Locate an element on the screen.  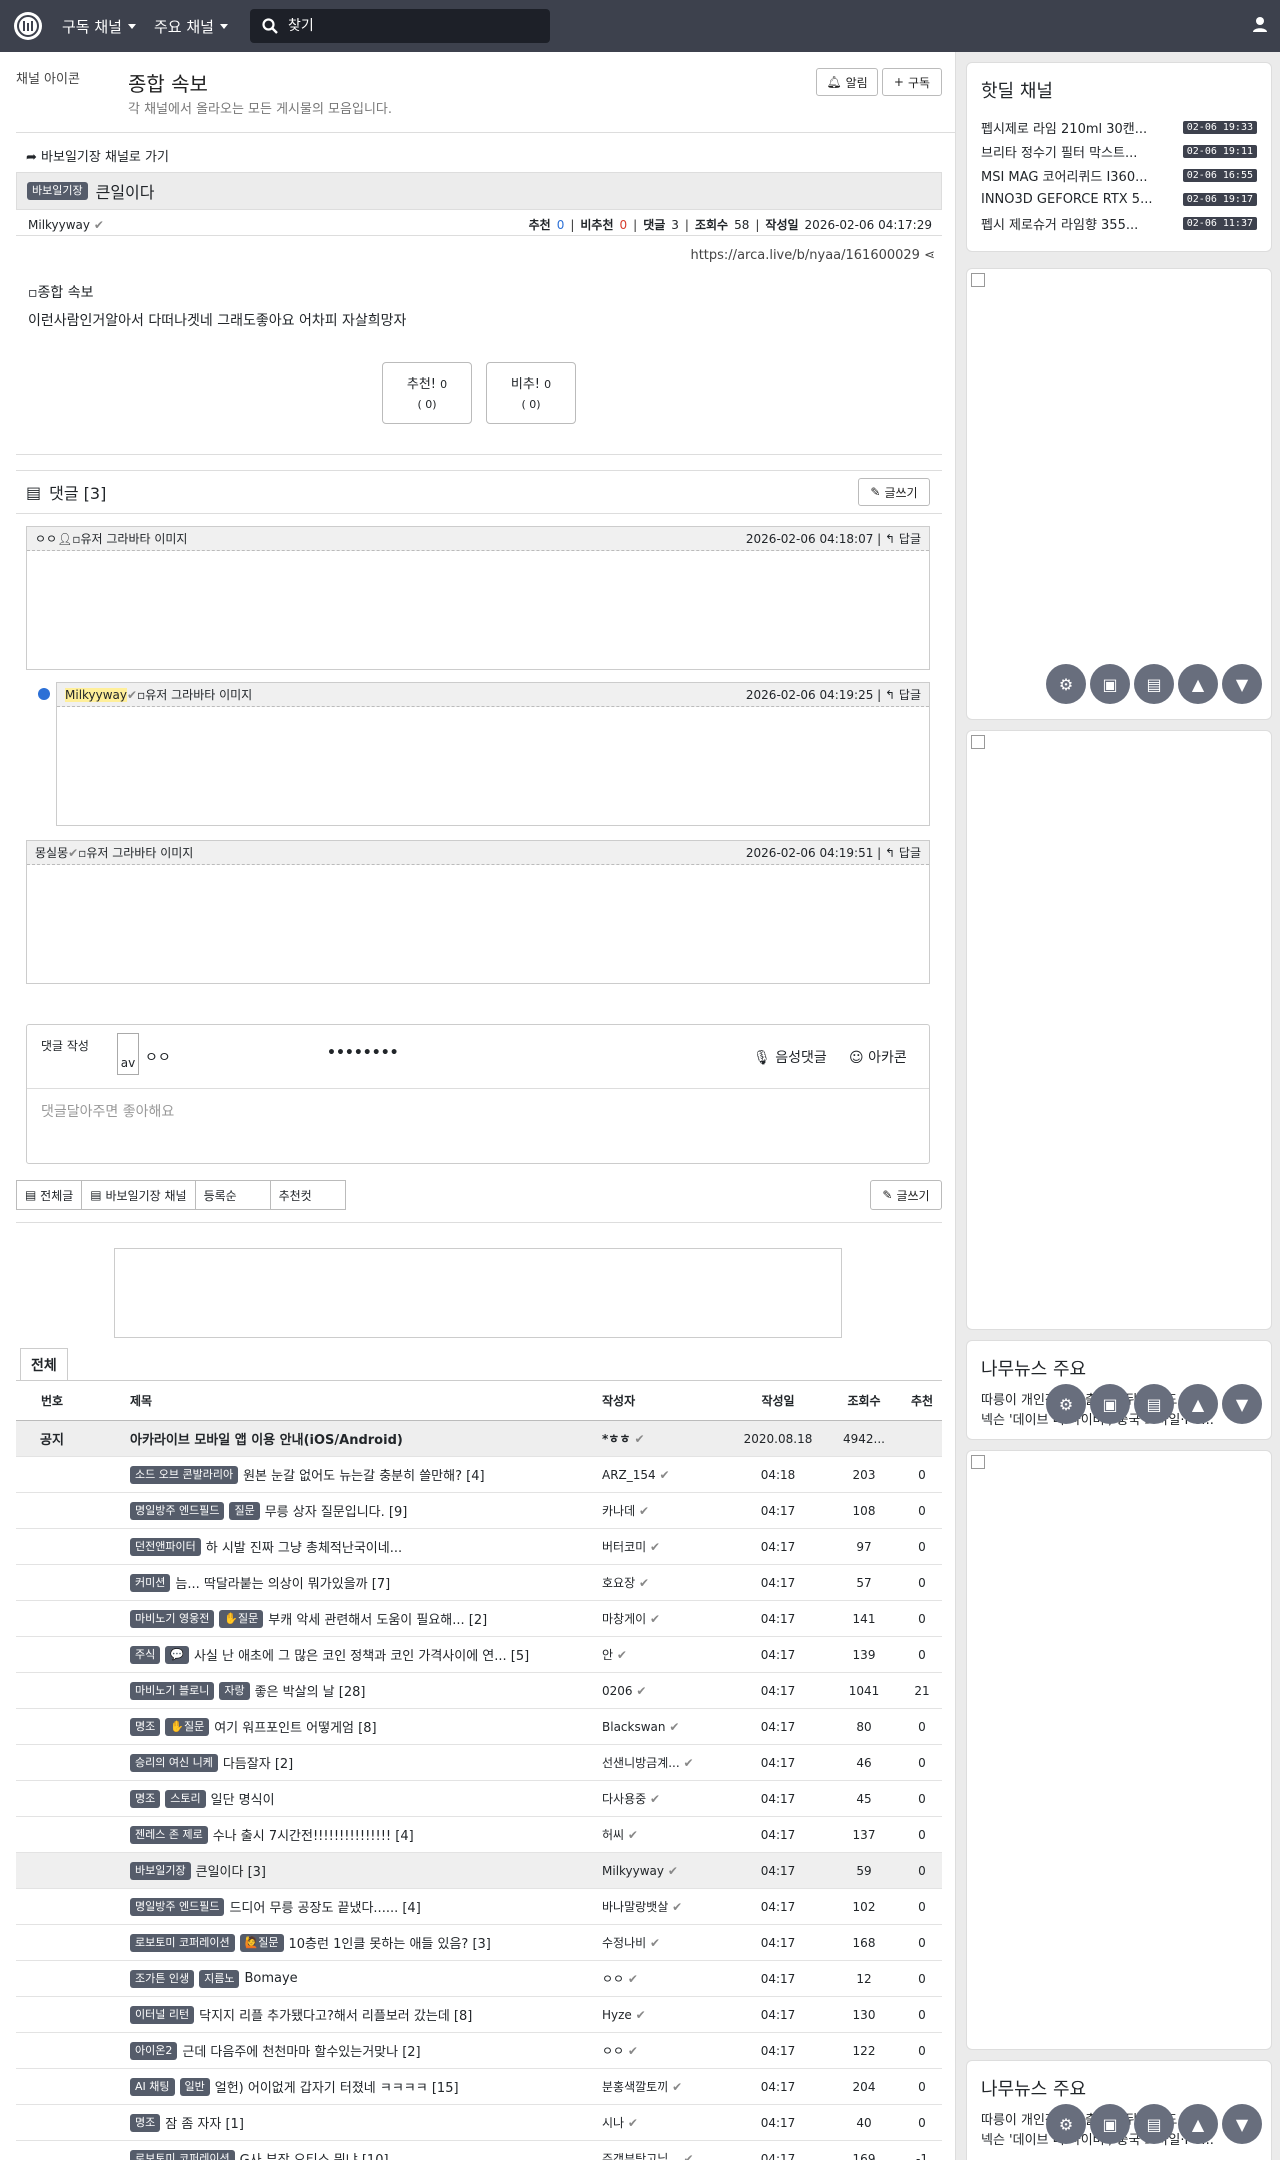
post-link: 원본 눈갈 없어도 뉴는갈 충분히 쓸만해? [4] is located at coordinates (363, 1474).